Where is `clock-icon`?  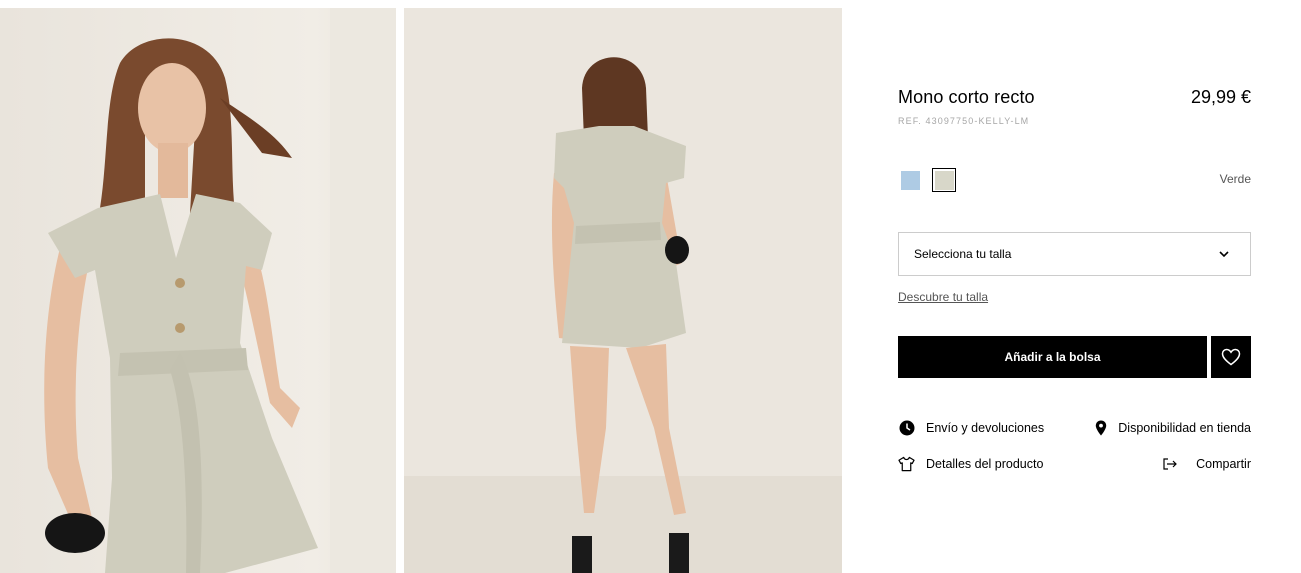 clock-icon is located at coordinates (906, 427).